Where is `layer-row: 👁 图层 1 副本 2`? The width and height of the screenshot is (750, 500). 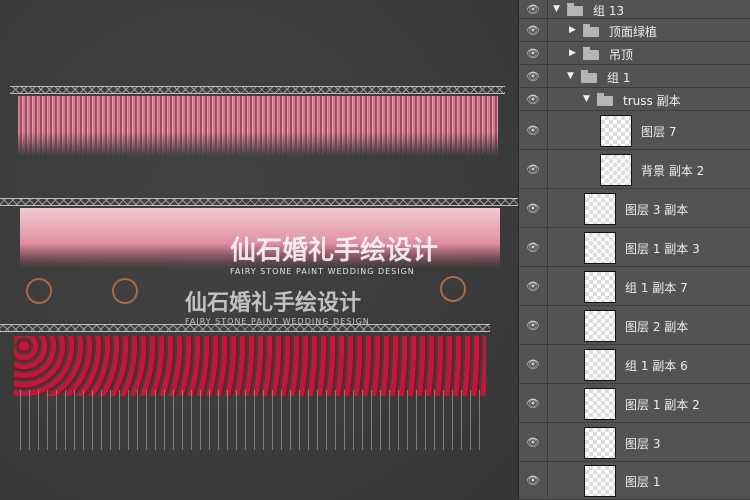 layer-row: 👁 图层 1 副本 2 is located at coordinates (634, 403).